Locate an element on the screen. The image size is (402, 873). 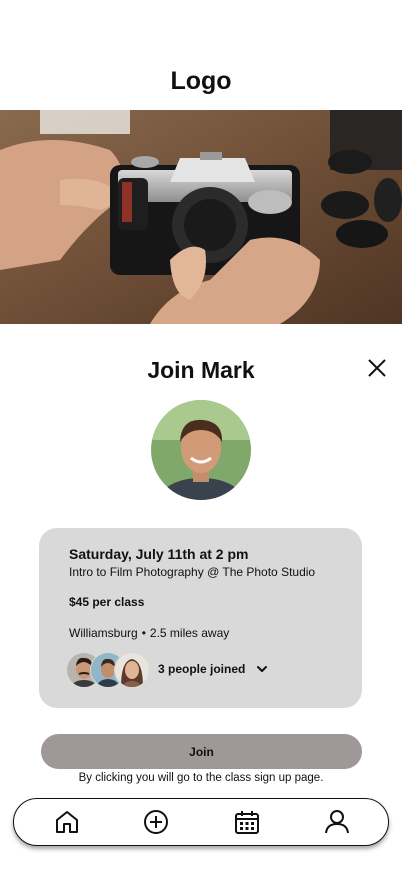
add-icon is located at coordinates (156, 822).